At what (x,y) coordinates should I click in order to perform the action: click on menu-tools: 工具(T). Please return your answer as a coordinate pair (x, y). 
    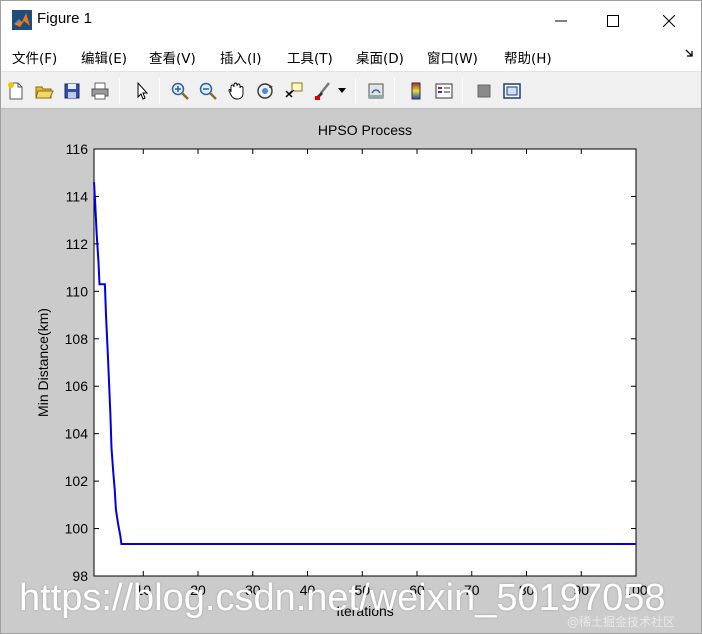
    Looking at the image, I should click on (310, 57).